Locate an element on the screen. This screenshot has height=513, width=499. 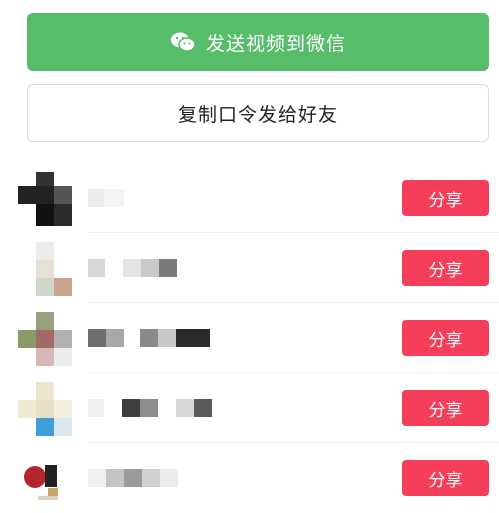
wechat-icon is located at coordinates (183, 42).